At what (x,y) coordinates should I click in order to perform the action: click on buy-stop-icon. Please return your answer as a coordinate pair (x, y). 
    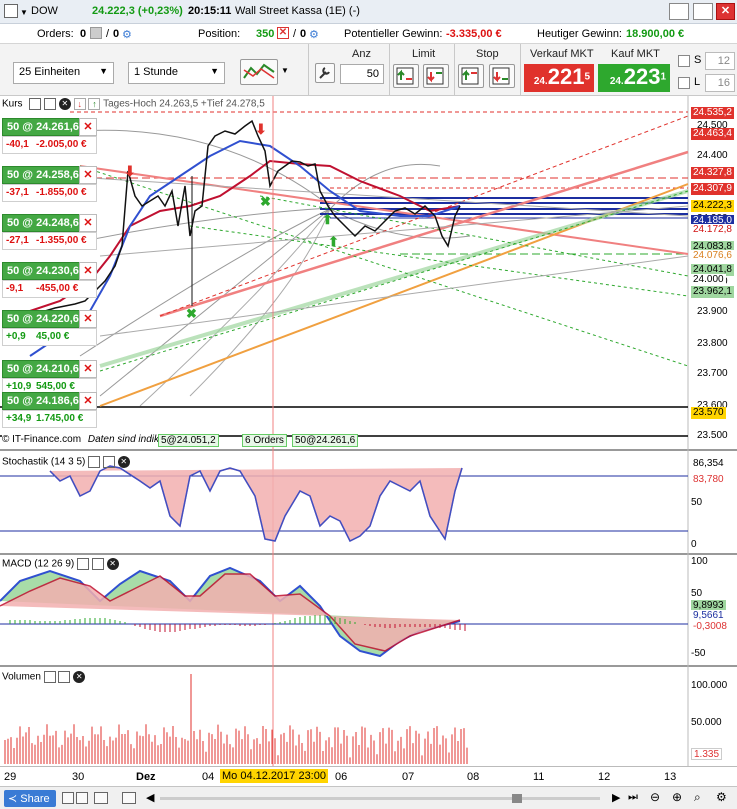
    Looking at the image, I should click on (470, 76).